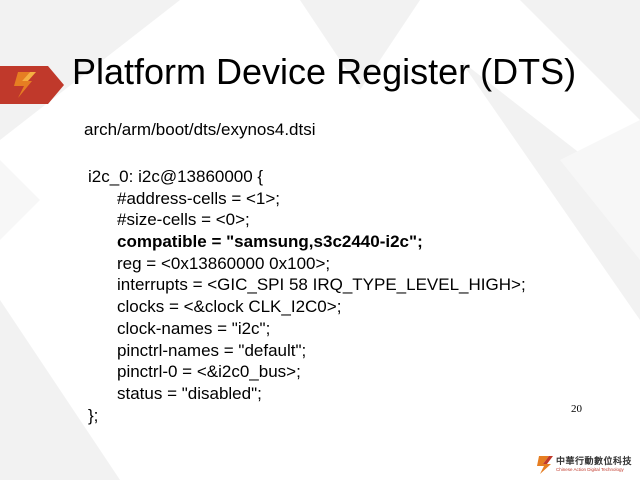 The image size is (640, 480). I want to click on code-line: i2c_0: i2c@13860000 {, so click(176, 176).